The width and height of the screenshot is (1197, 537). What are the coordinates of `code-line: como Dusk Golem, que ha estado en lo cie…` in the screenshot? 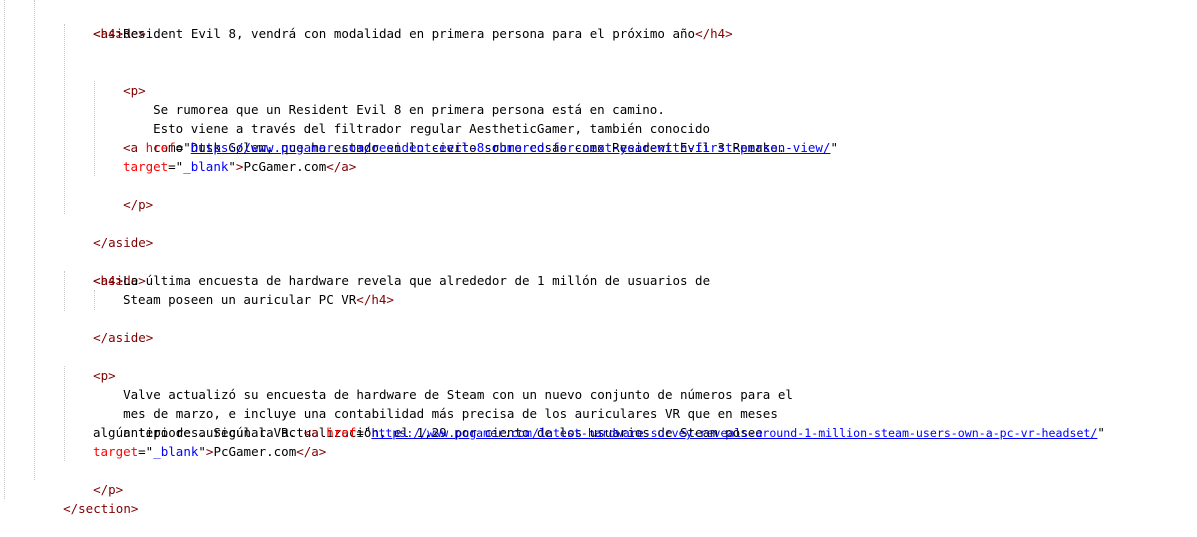 It's located at (392, 137).